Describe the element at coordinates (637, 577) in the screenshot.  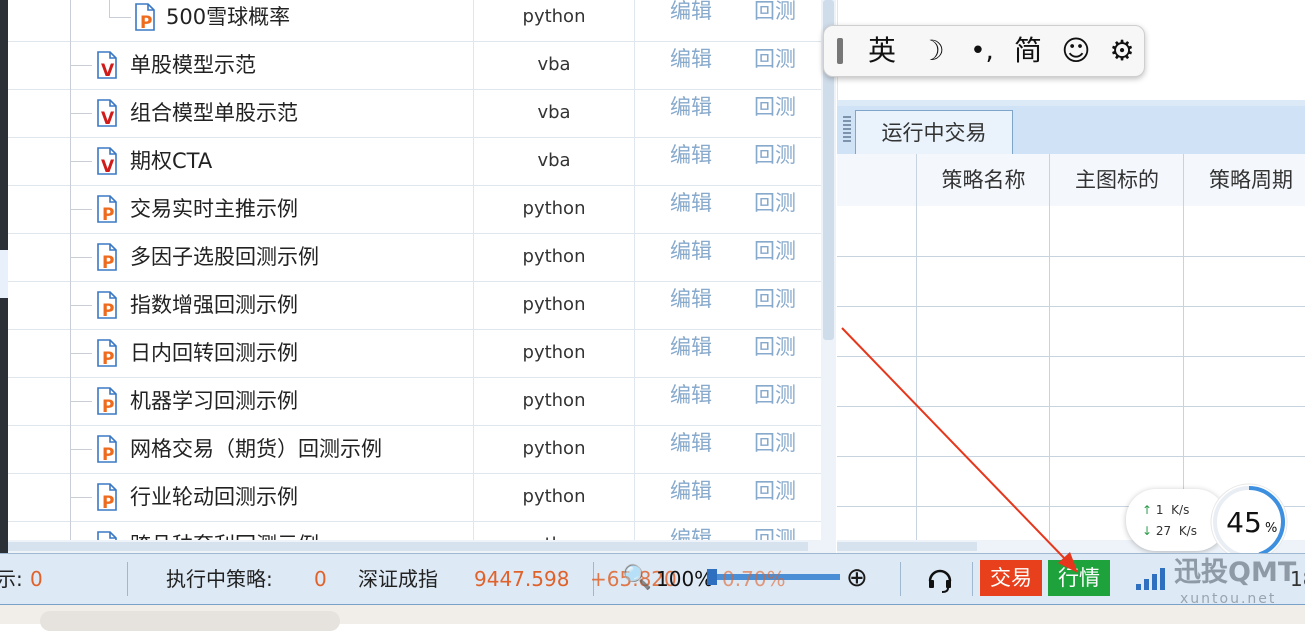
I see `zoom-out-icon: 🔍` at that location.